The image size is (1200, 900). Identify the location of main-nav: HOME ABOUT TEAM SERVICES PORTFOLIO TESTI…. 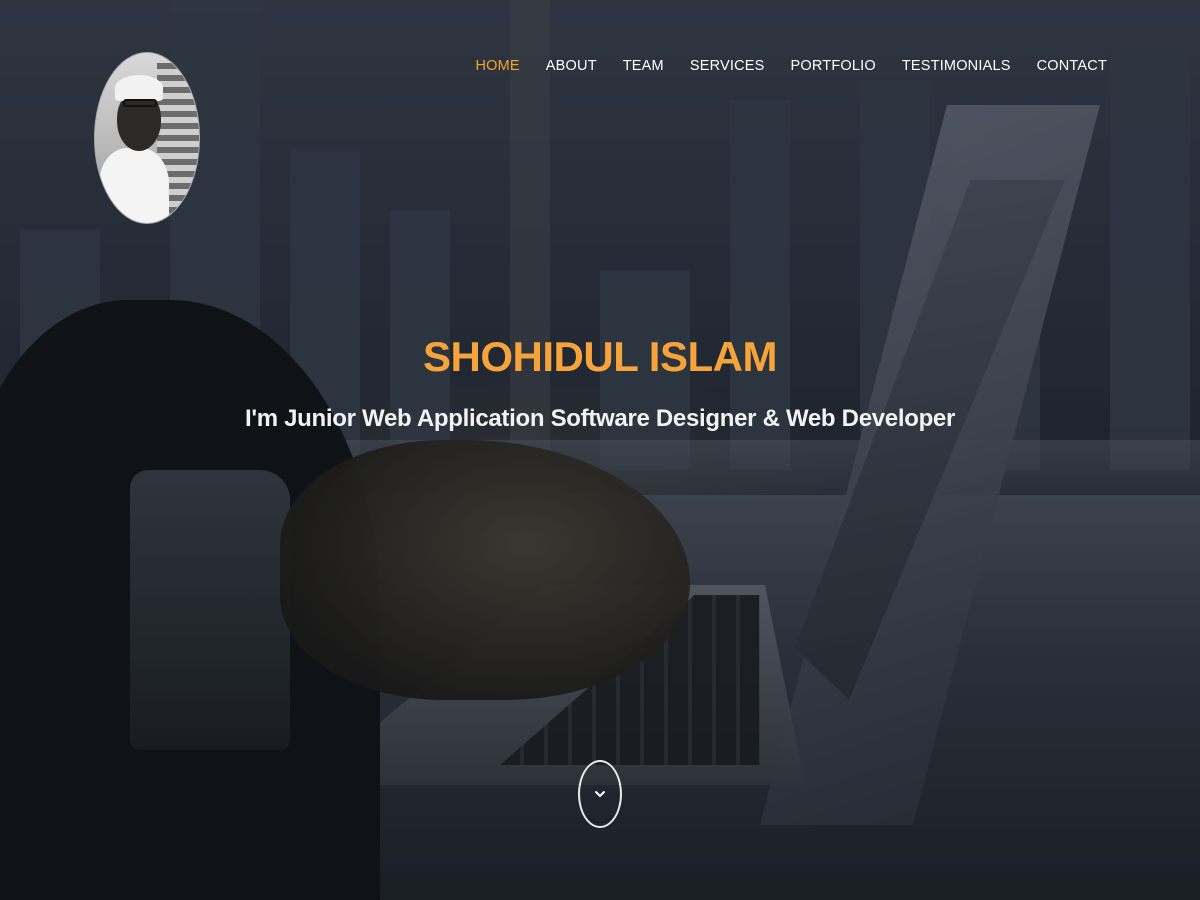
(778, 66).